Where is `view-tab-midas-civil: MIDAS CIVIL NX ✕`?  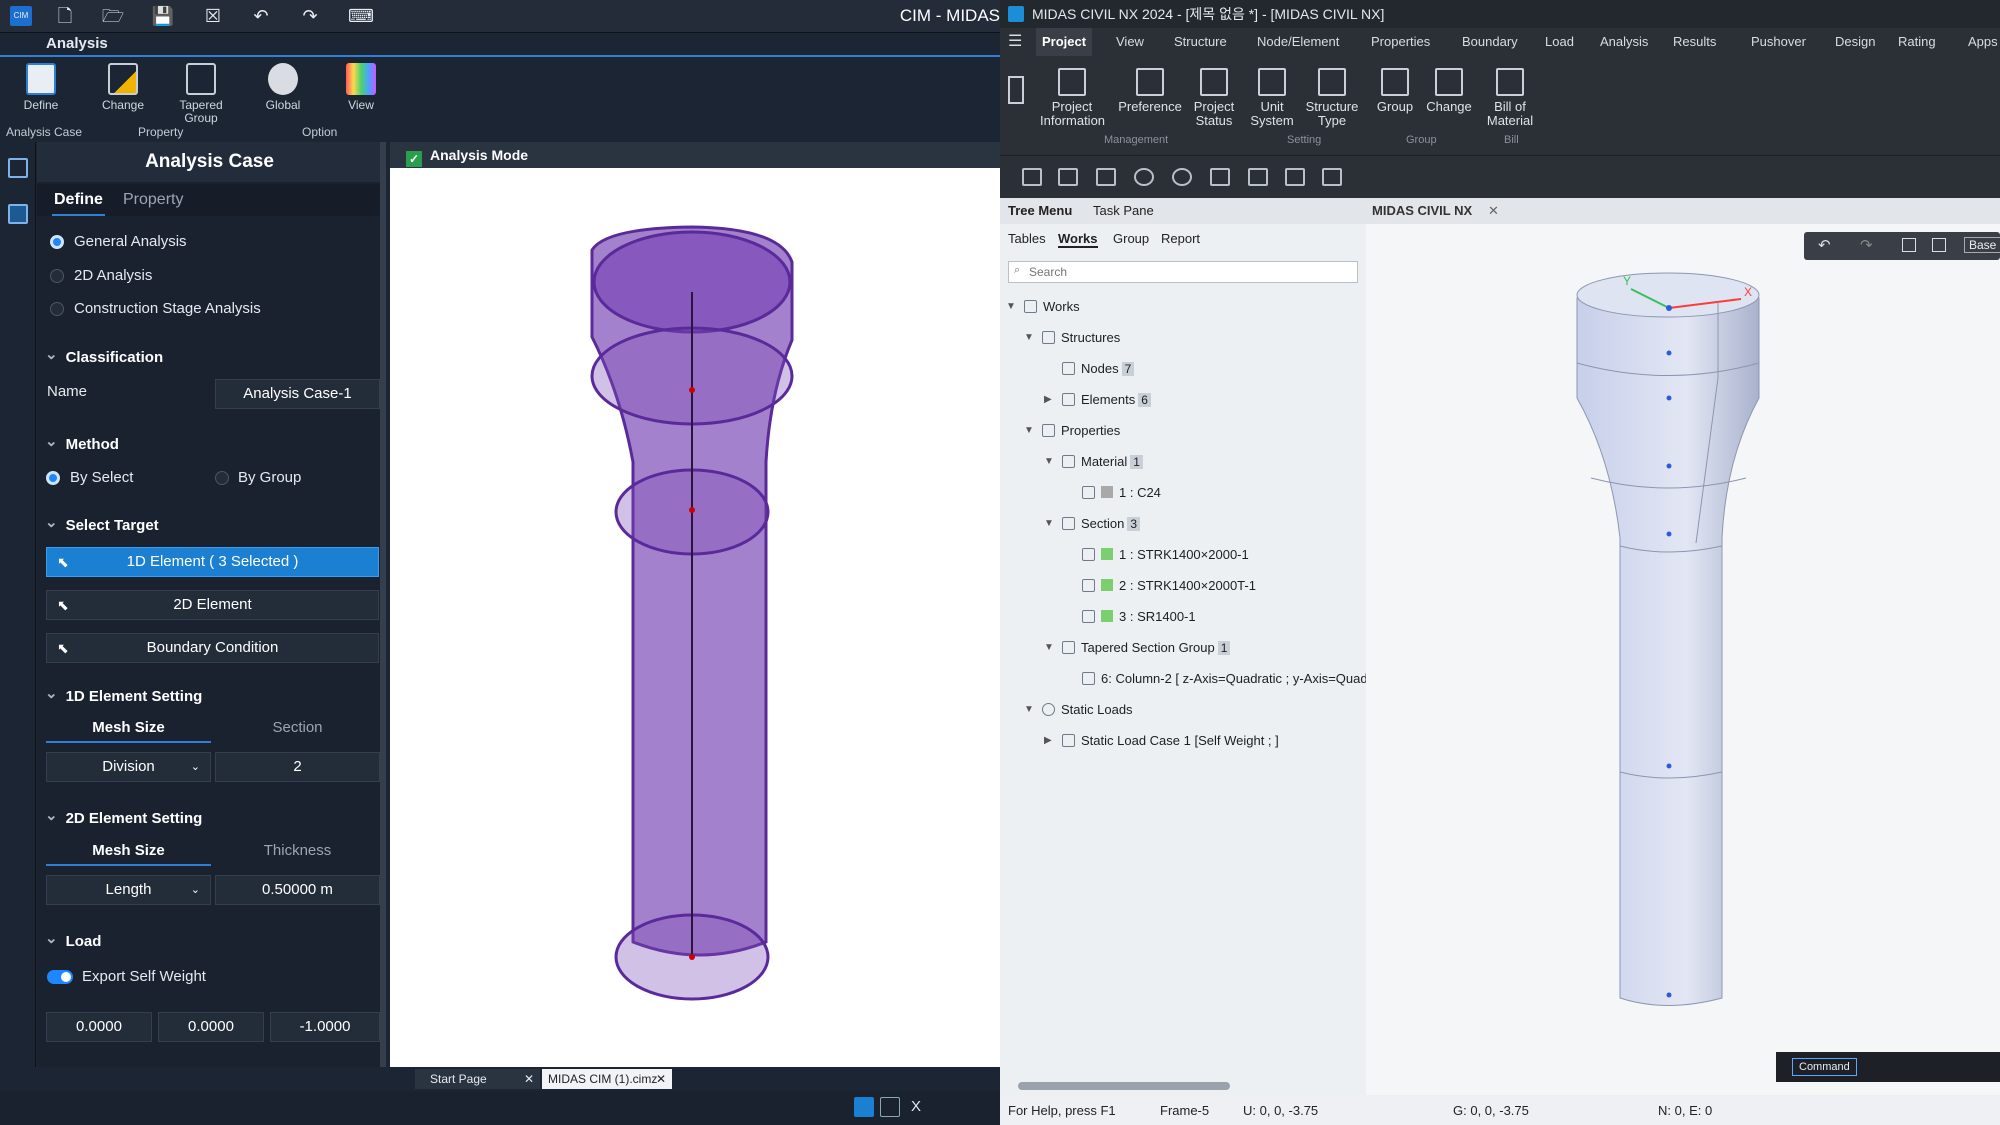
view-tab-midas-civil: MIDAS CIVIL NX ✕ is located at coordinates (1683, 211).